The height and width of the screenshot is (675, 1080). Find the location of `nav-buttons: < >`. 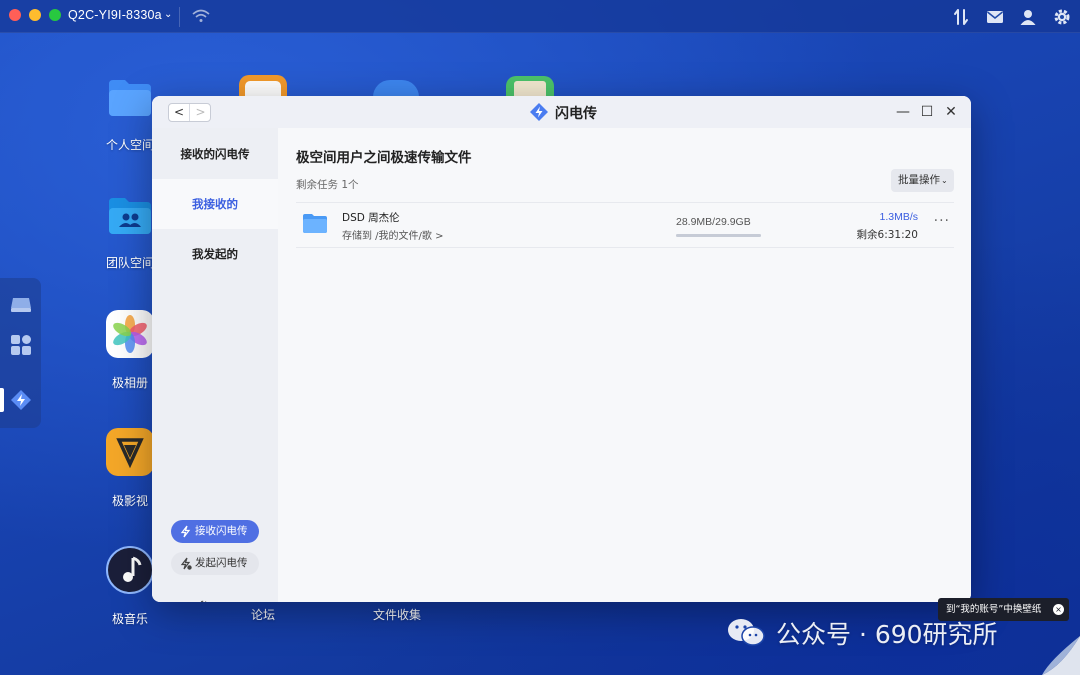

nav-buttons: < > is located at coordinates (189, 112).